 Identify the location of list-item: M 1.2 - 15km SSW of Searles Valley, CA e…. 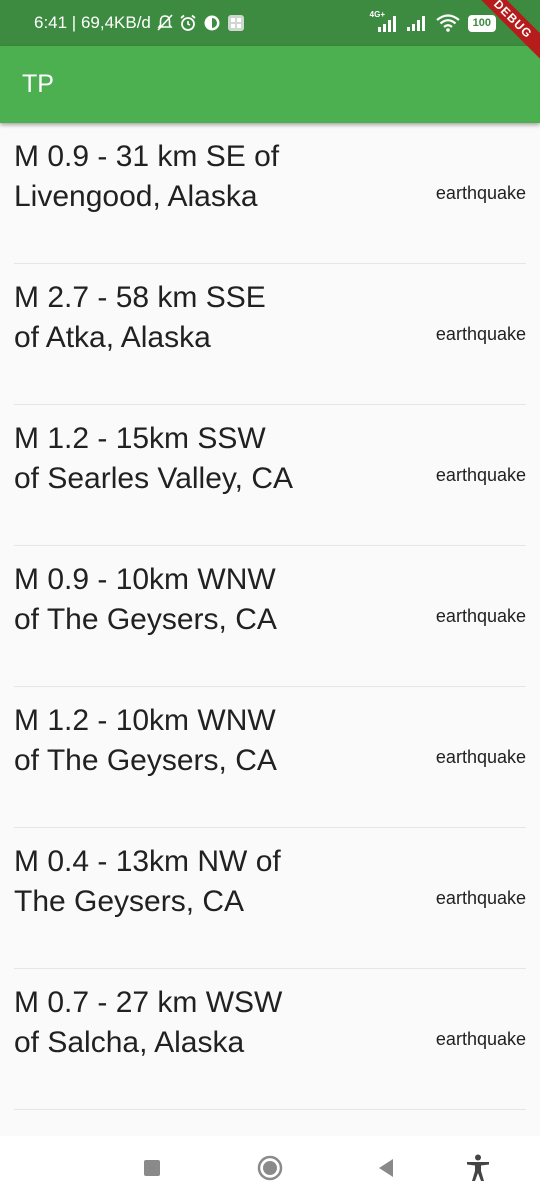
(270, 475).